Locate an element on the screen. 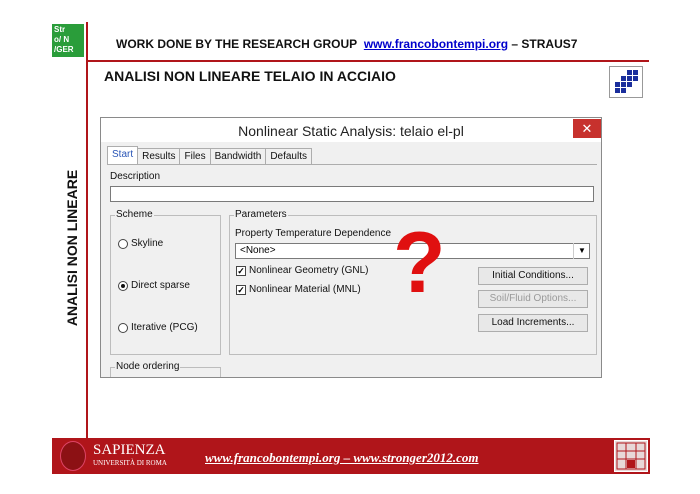  description-label: Description is located at coordinates (135, 176).